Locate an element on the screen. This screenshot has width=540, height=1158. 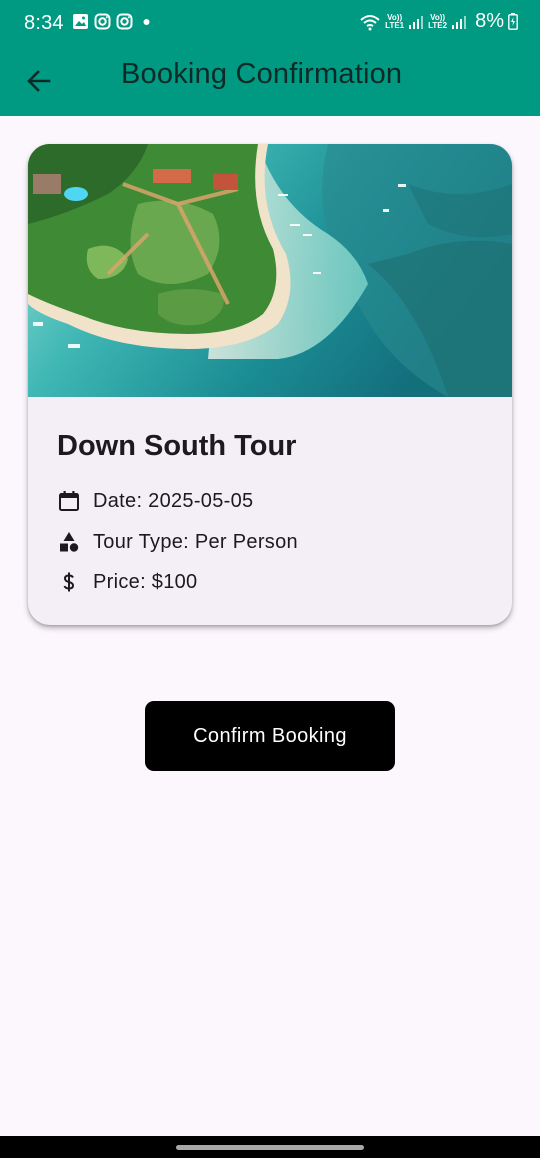
category-icon is located at coordinates (69, 542).